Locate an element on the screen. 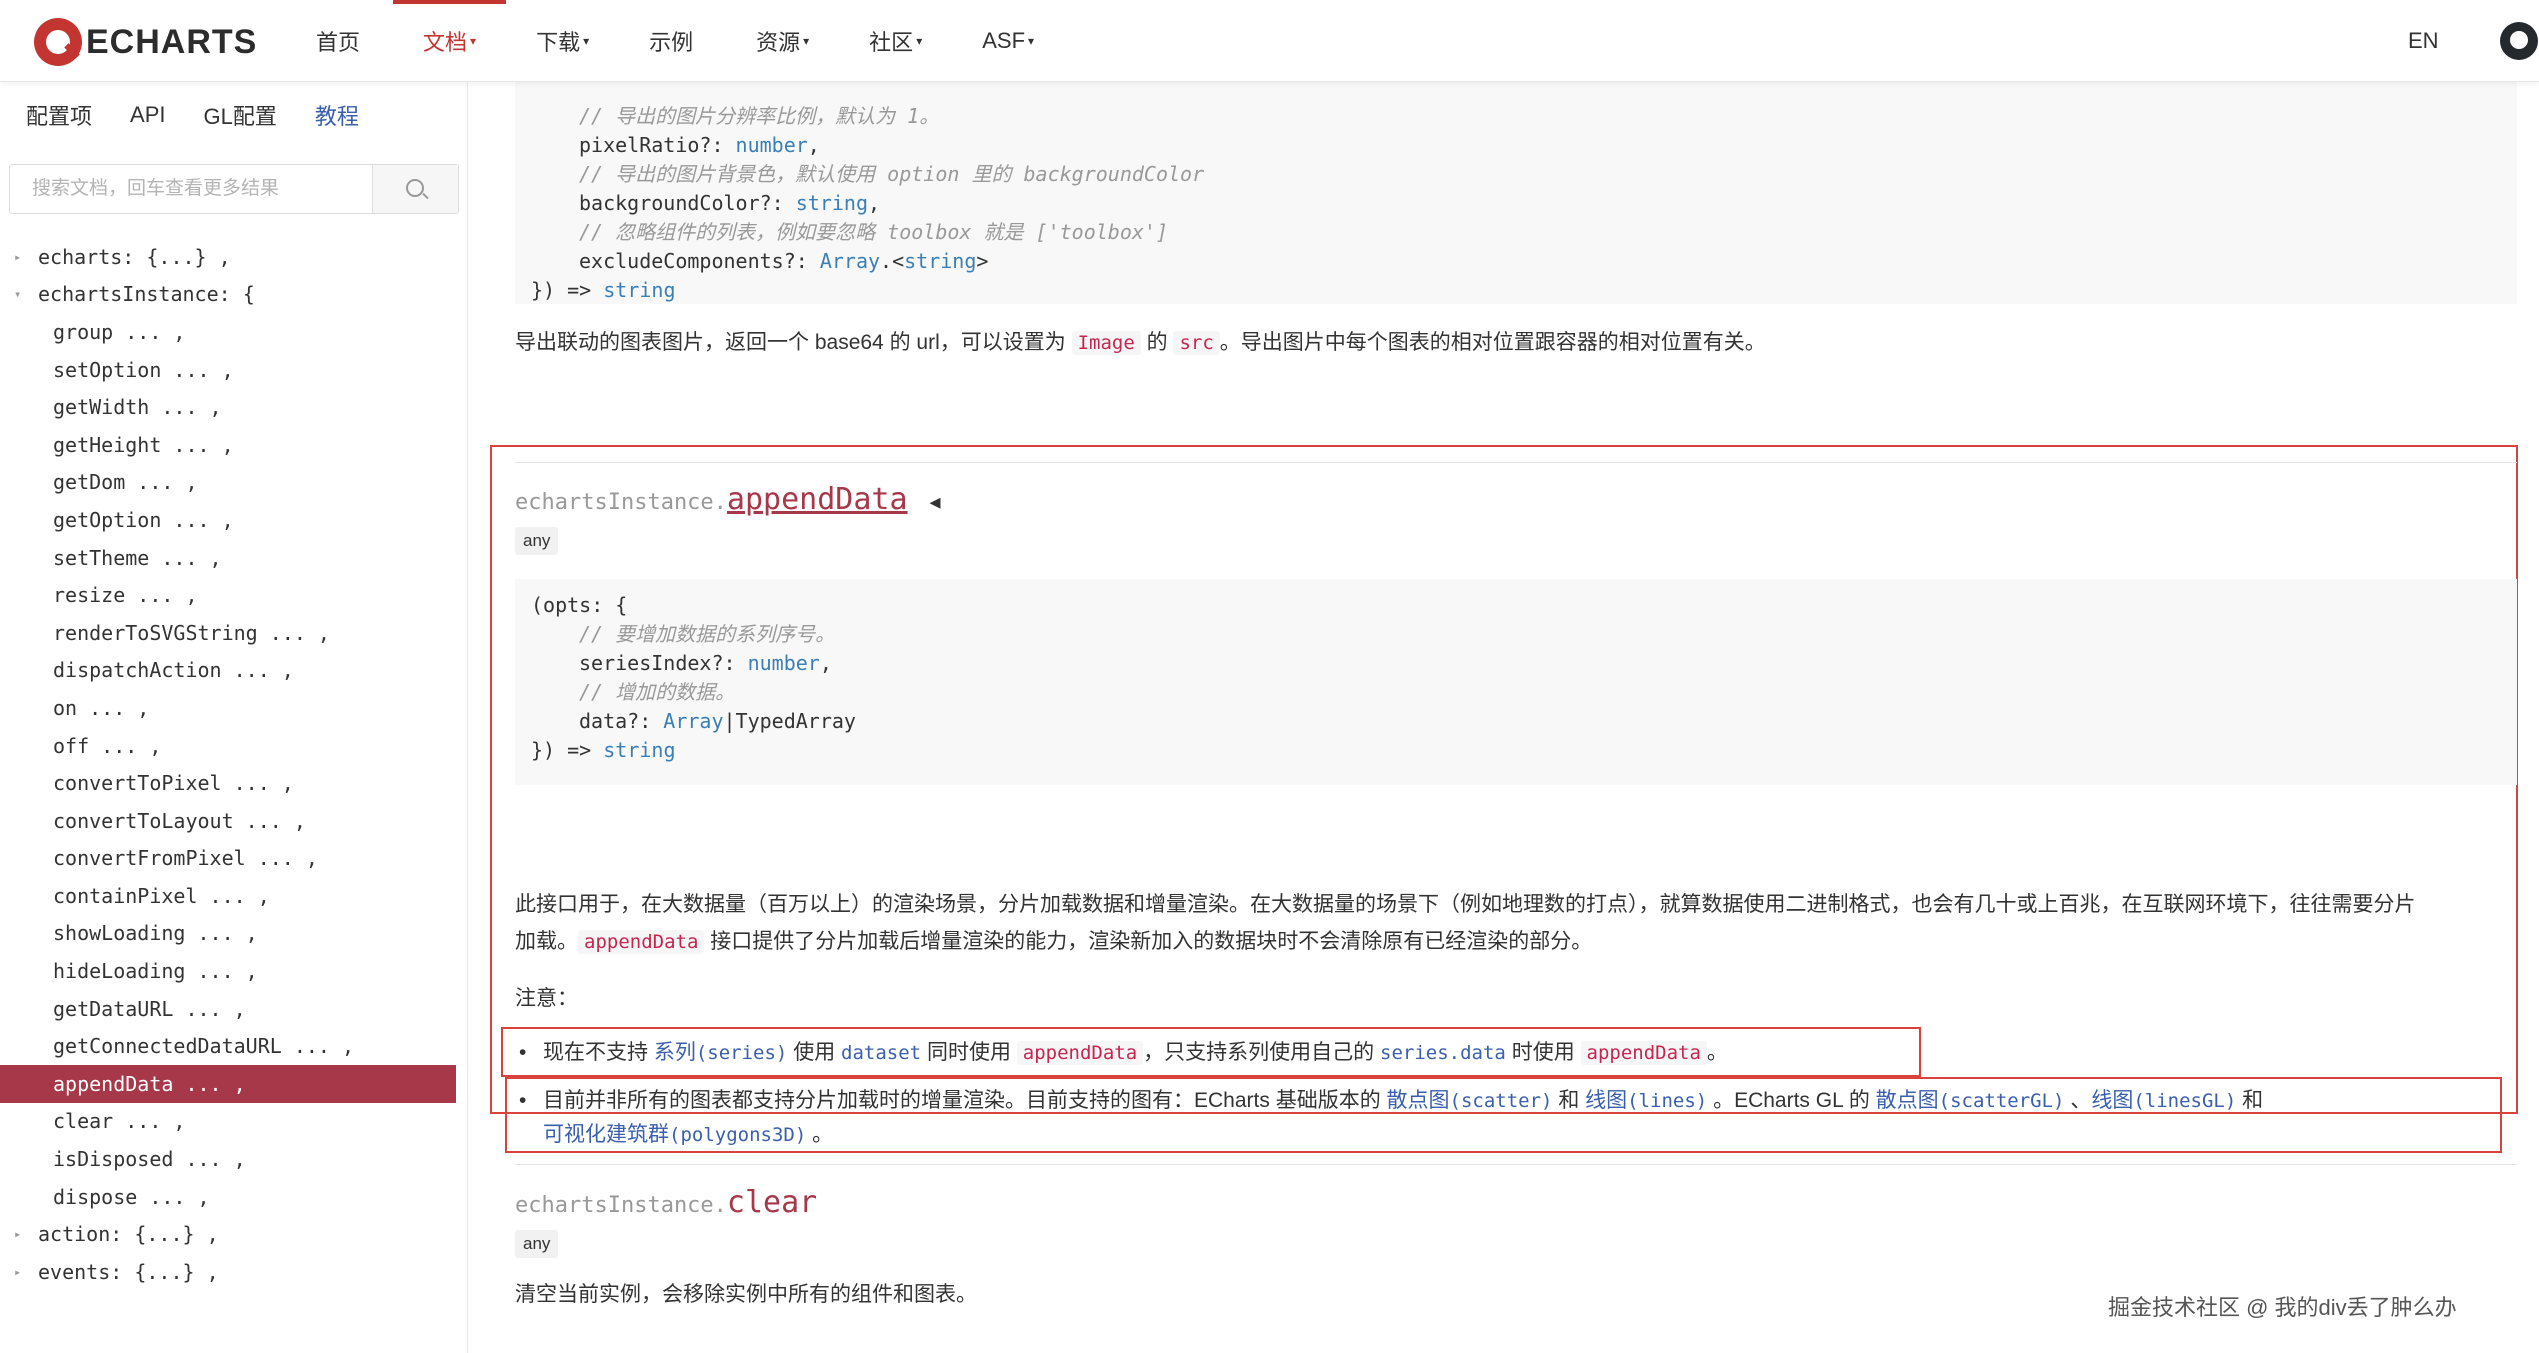 This screenshot has width=2539, height=1353. tree-item: getDataURL ... , is located at coordinates (234, 1009).